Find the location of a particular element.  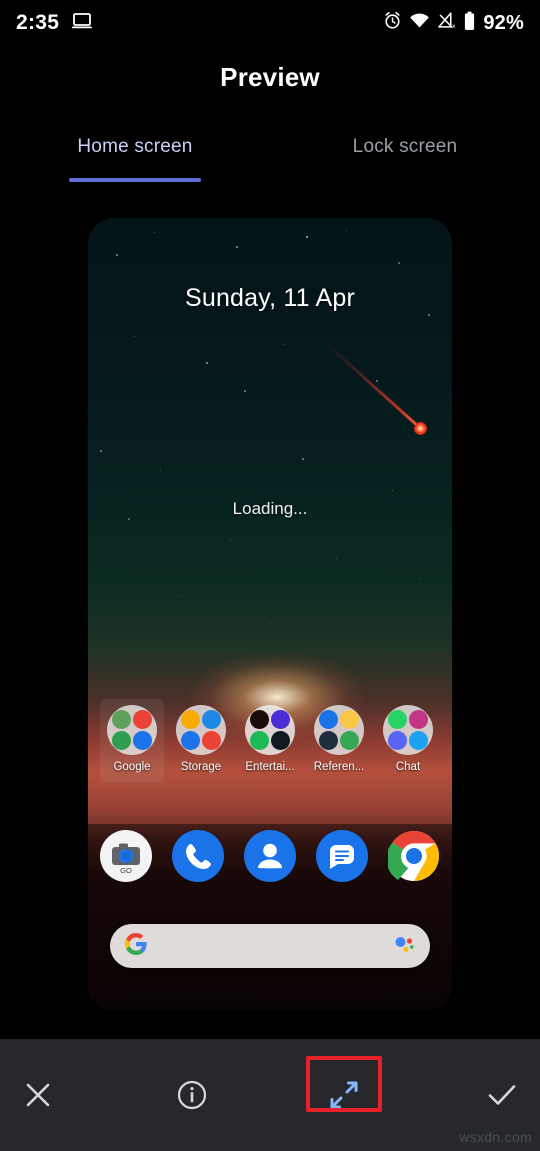

meteor-decoration is located at coordinates (378, 395).